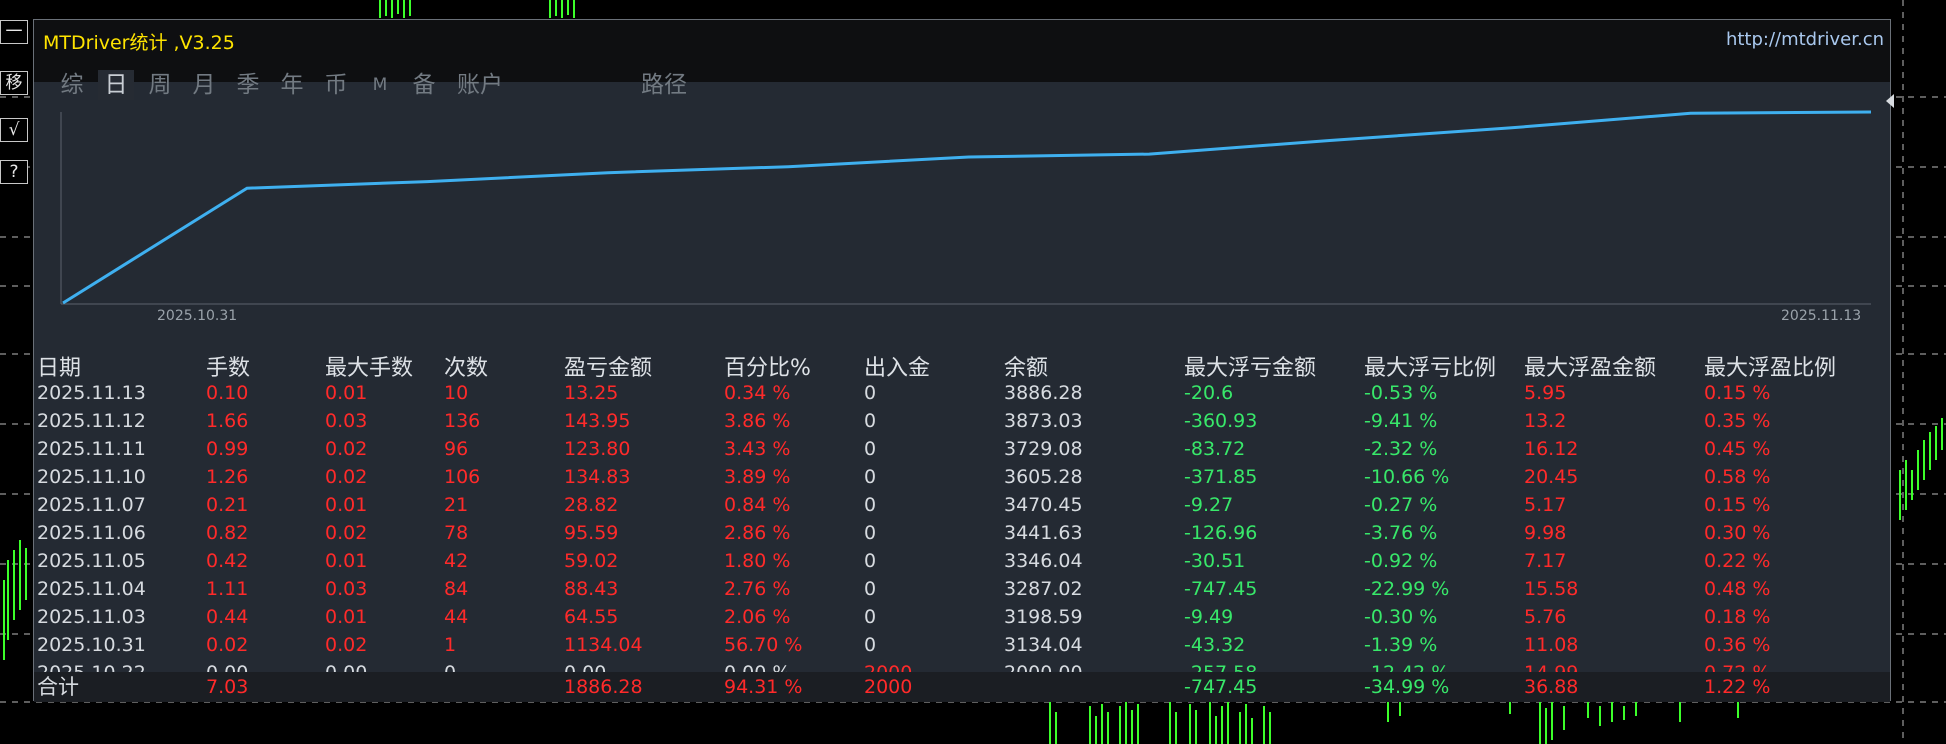  What do you see at coordinates (204, 85) in the screenshot?
I see `tab-monthly: 月` at bounding box center [204, 85].